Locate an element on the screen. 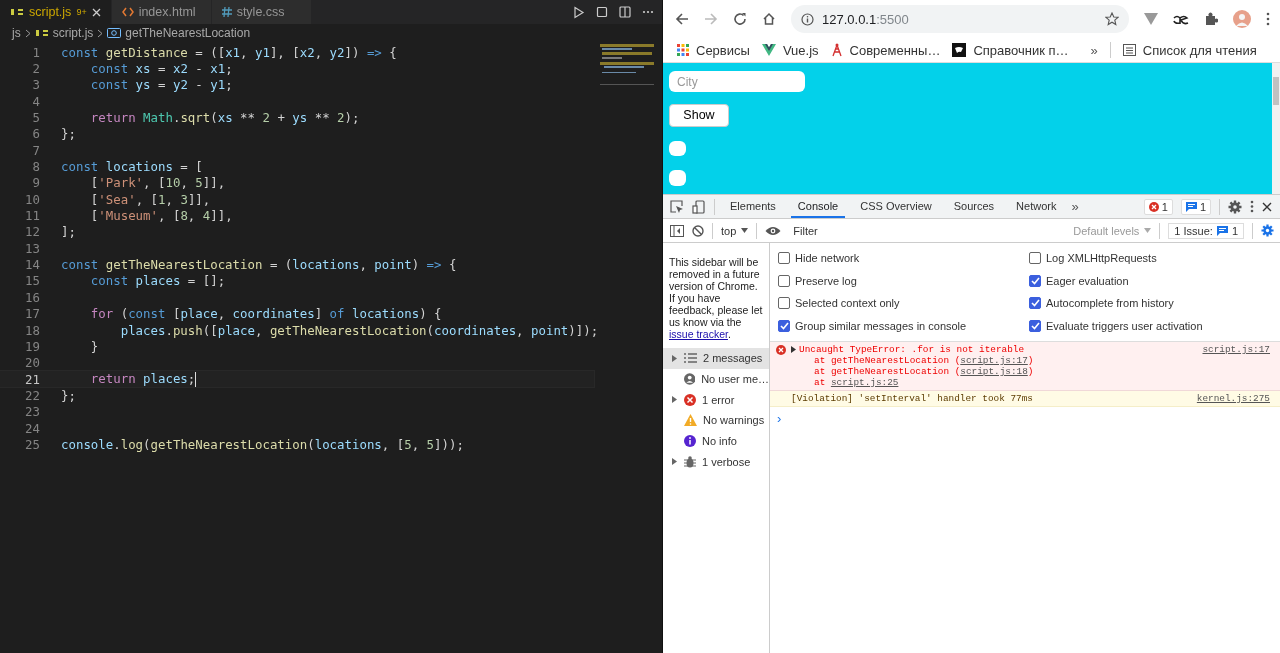  sidebar-item: 1 error is located at coordinates (716, 400).